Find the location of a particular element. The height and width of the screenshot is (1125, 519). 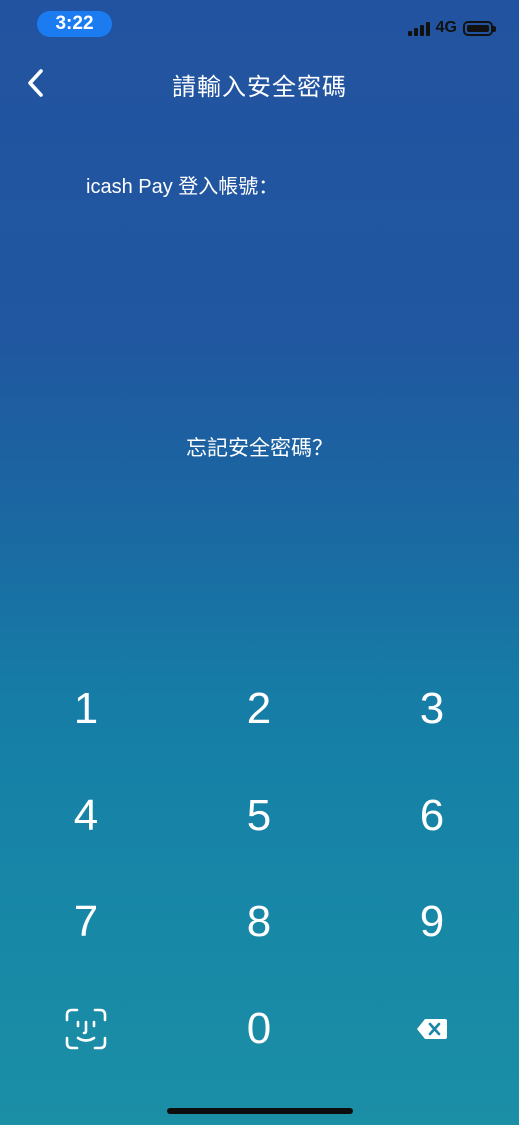

account-label: icash Pay 登入帳號： is located at coordinates (182, 187).